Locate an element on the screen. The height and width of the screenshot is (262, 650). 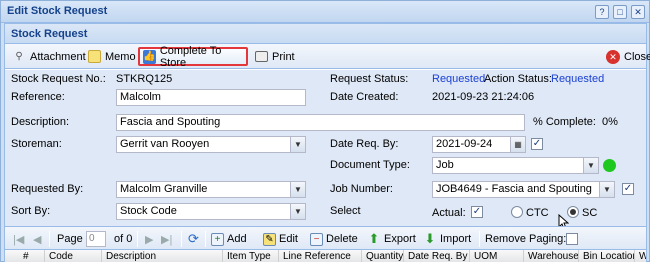
ctc-radio is located at coordinates (517, 212).